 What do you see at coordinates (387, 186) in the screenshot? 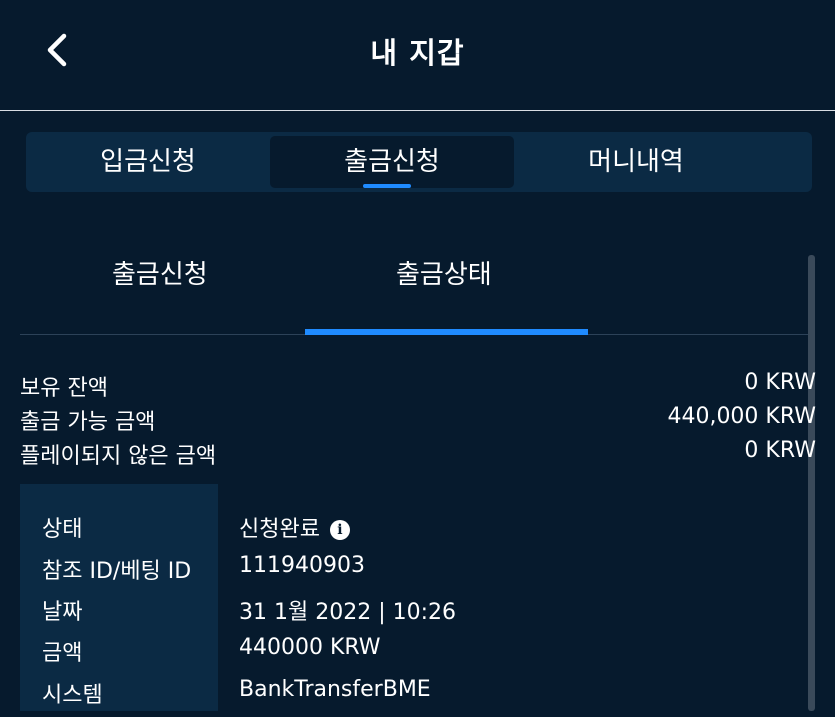
I see `active-tab-indicator` at bounding box center [387, 186].